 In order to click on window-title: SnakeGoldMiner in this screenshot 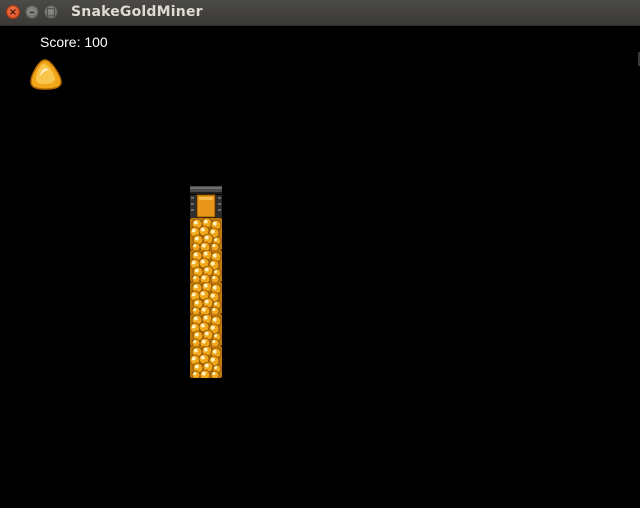, I will do `click(137, 12)`.